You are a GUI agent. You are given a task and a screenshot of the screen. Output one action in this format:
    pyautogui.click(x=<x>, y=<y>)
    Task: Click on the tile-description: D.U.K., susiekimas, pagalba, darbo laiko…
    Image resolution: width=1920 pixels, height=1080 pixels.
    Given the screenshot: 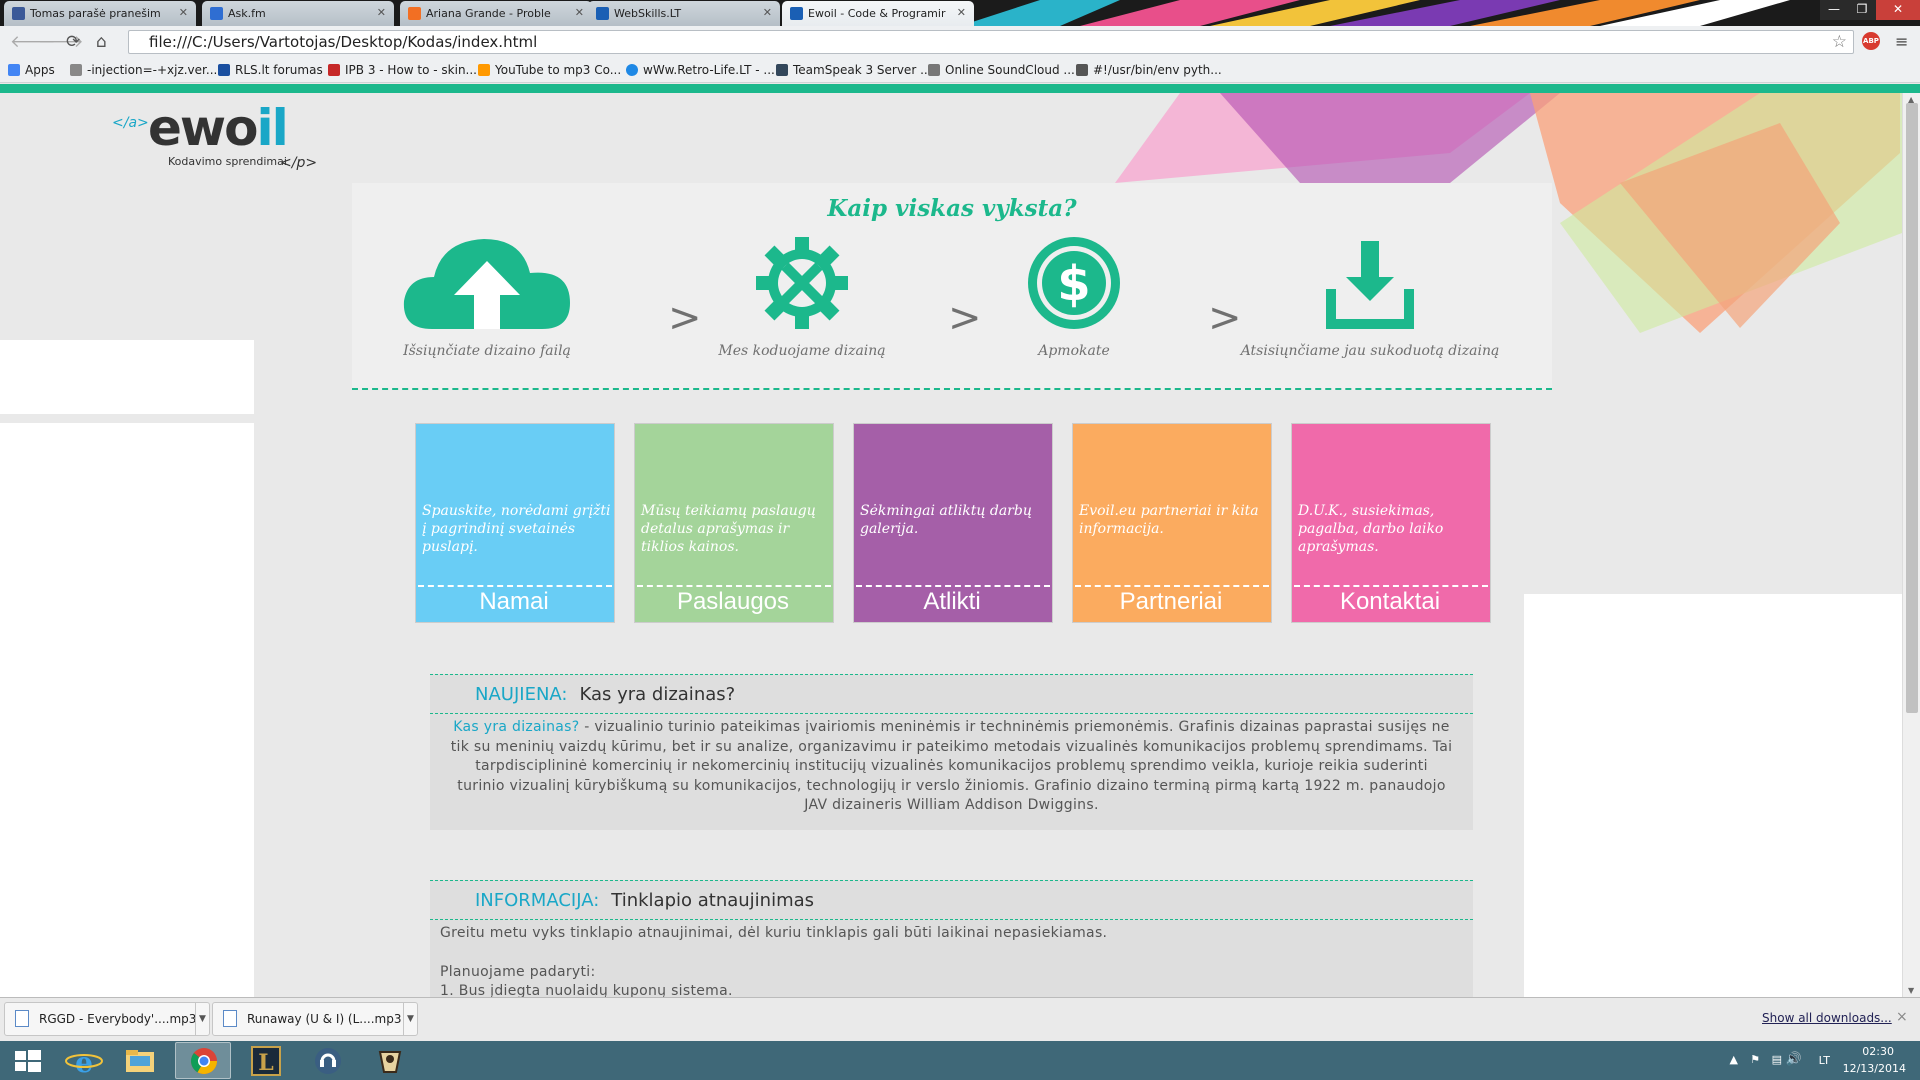 What is the action you would take?
    pyautogui.click(x=1371, y=529)
    